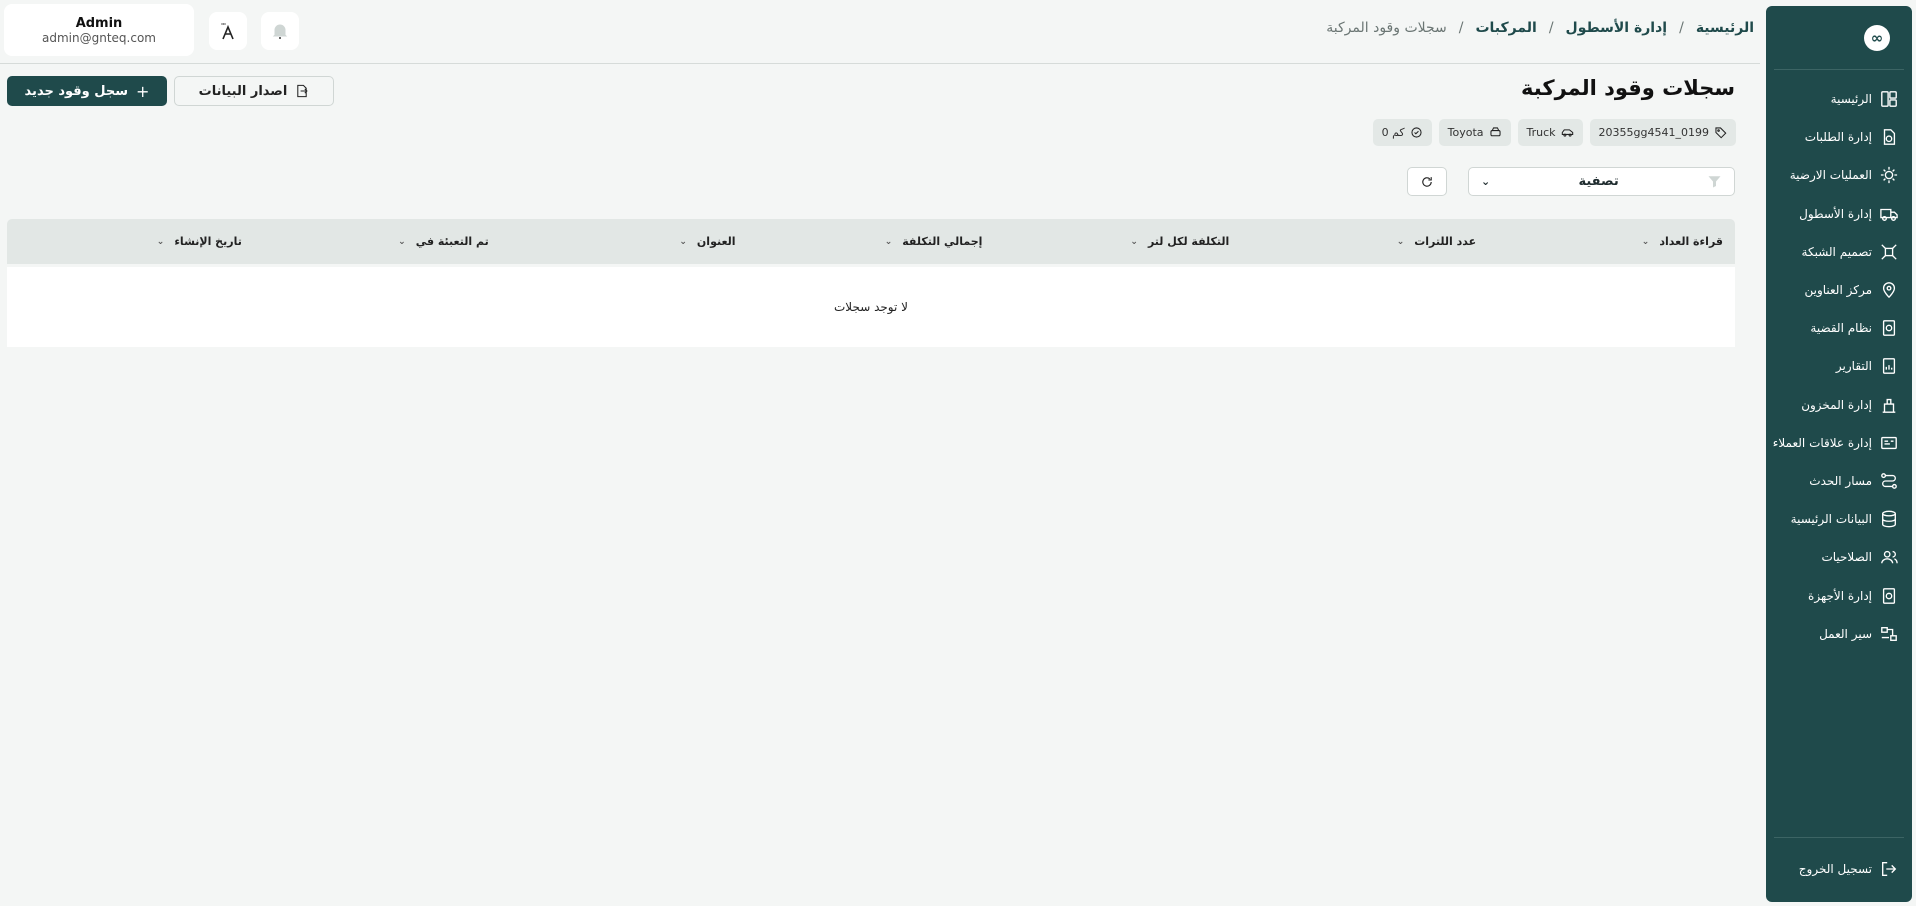 Image resolution: width=1916 pixels, height=906 pixels. What do you see at coordinates (1889, 405) in the screenshot?
I see `inventory-icon` at bounding box center [1889, 405].